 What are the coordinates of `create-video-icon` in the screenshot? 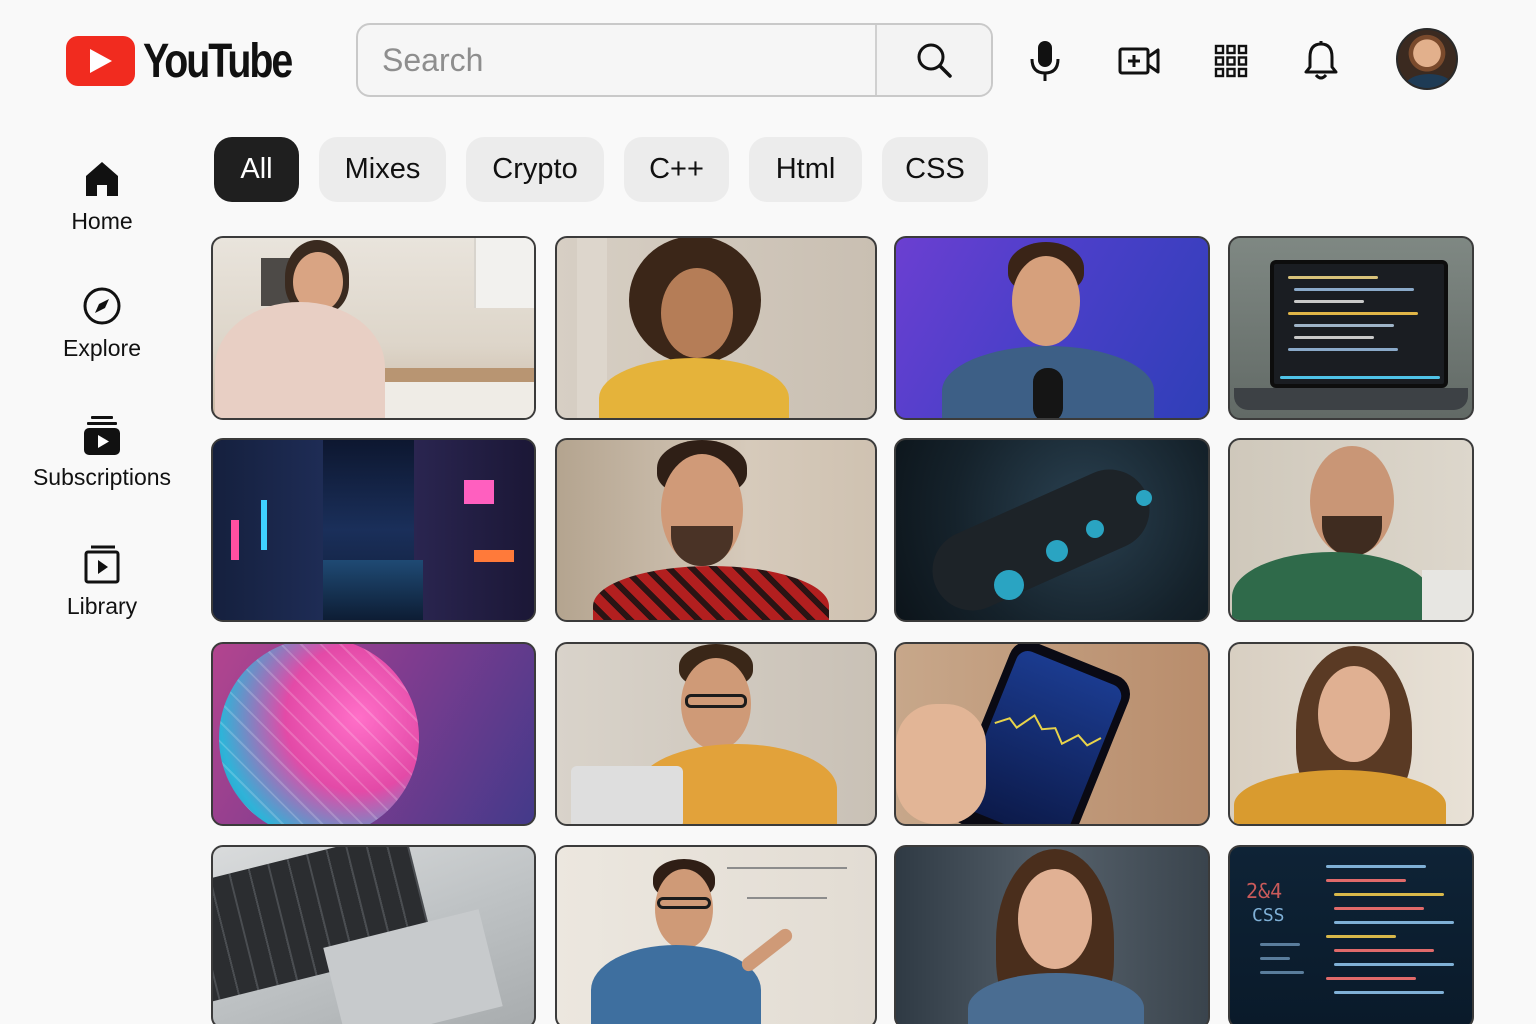 It's located at (1139, 61).